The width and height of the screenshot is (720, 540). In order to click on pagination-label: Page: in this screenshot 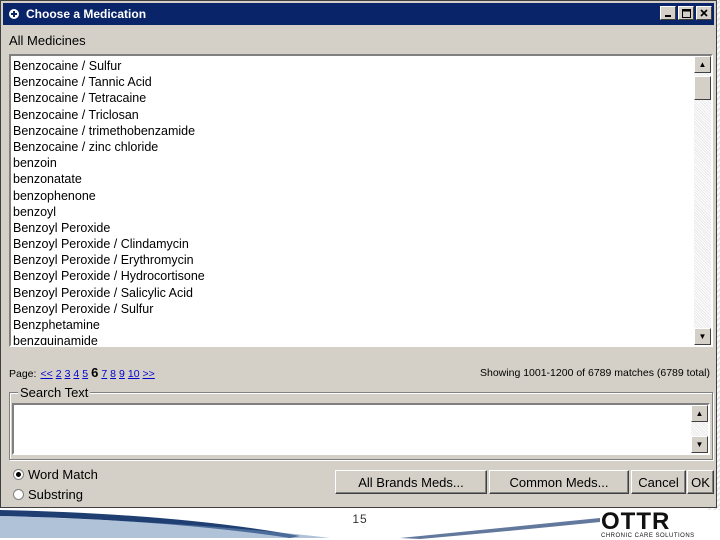, I will do `click(23, 374)`.